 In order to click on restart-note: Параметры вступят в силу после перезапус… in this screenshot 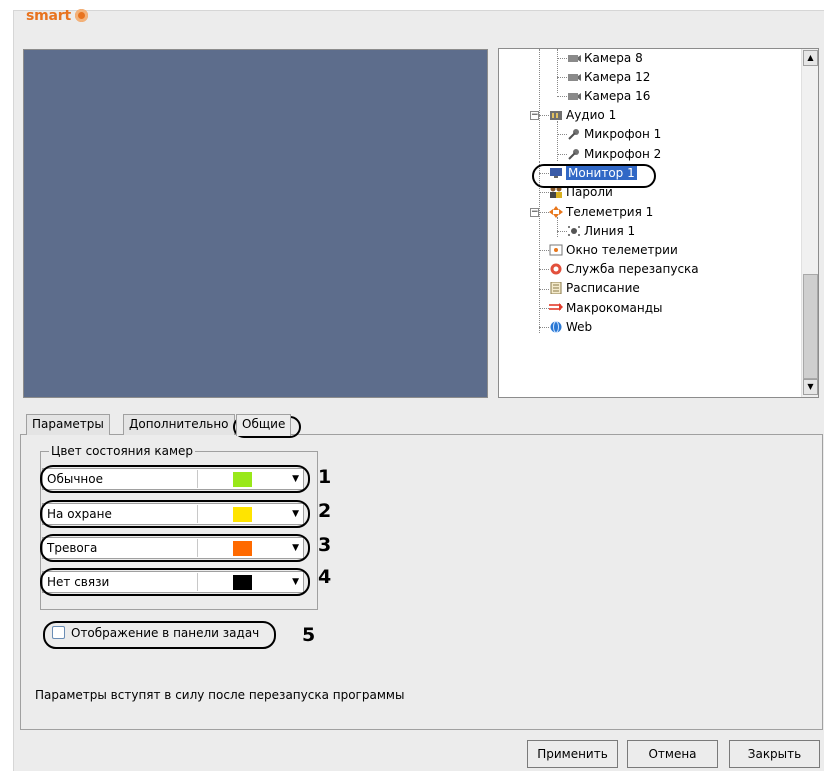, I will do `click(220, 695)`.